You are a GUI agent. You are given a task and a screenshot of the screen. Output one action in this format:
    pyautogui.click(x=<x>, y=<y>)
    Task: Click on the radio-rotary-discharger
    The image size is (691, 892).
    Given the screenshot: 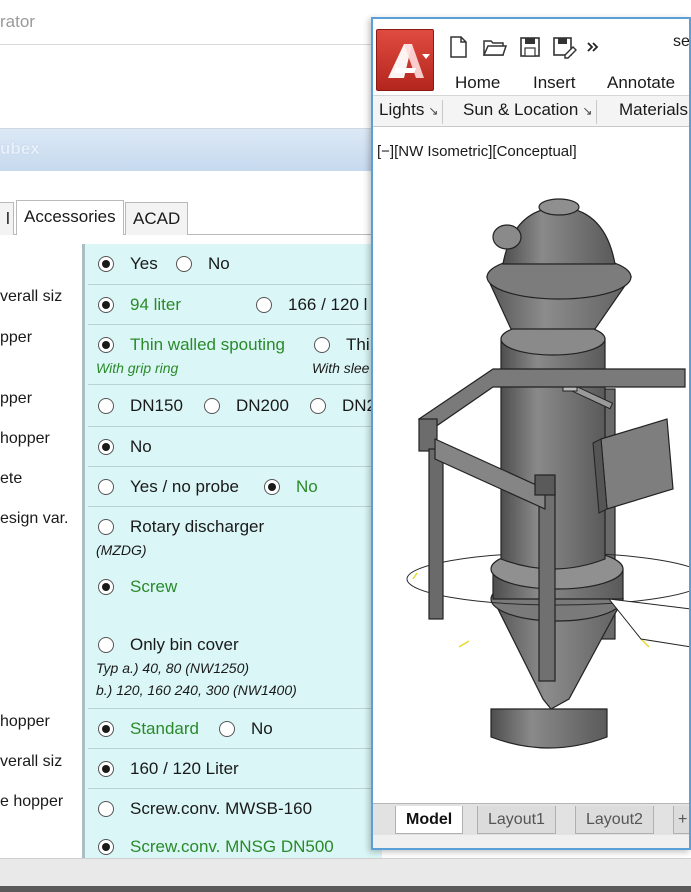 What is the action you would take?
    pyautogui.click(x=106, y=527)
    